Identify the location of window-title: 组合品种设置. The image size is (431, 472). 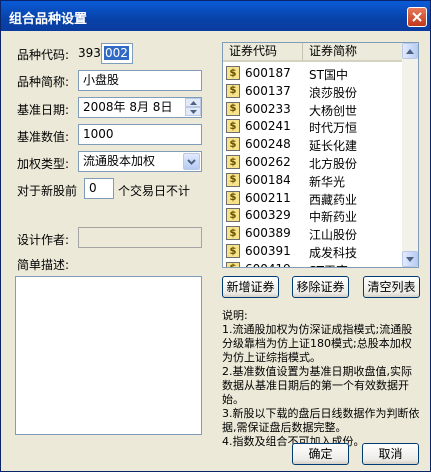
(48, 19).